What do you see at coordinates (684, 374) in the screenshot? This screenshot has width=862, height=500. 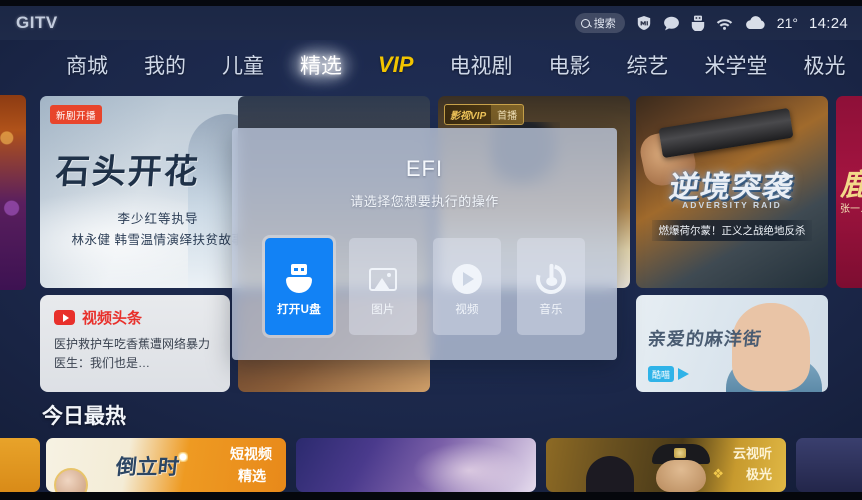 I see `kumiao-play-icon` at bounding box center [684, 374].